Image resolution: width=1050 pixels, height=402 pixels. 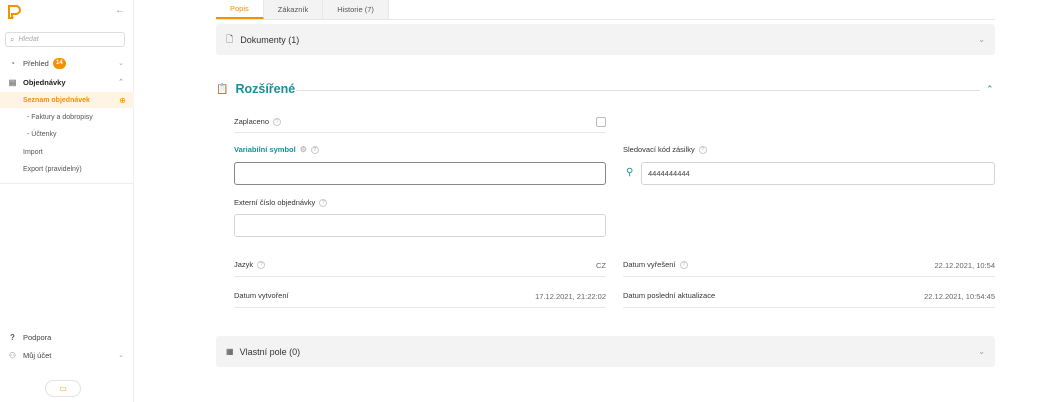 What do you see at coordinates (959, 296) in the screenshot?
I see `datum-aktualizace-value: 22.12.2021, 10:54:45` at bounding box center [959, 296].